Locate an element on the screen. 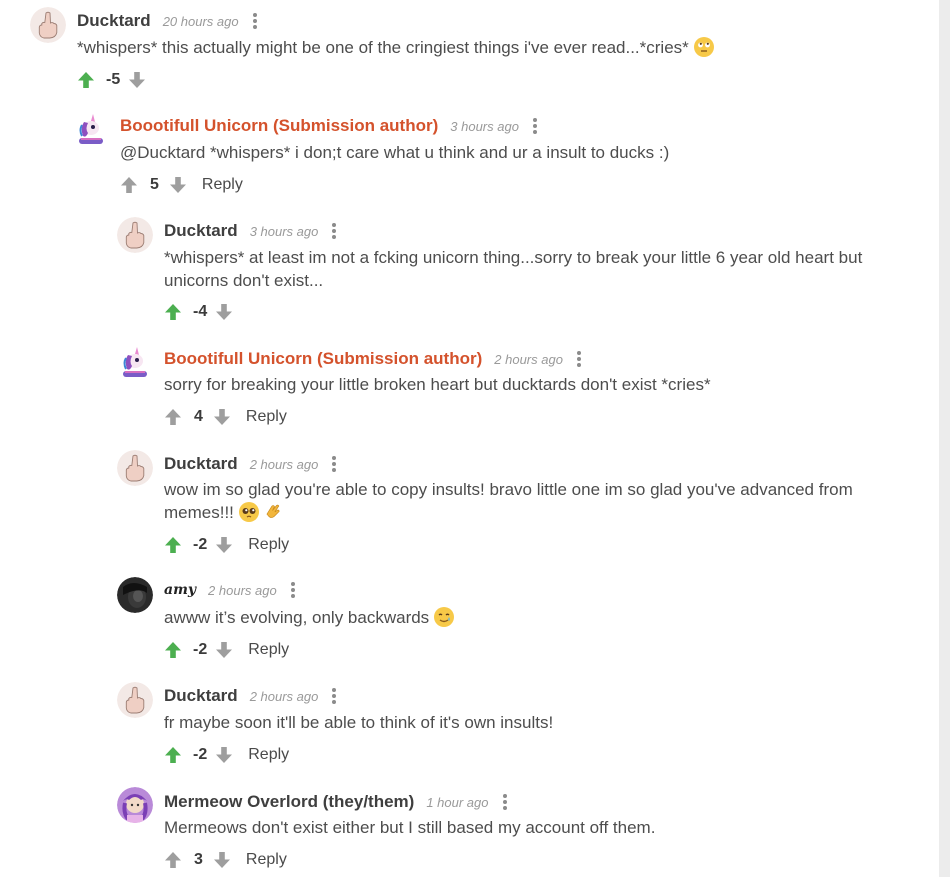 This screenshot has width=950, height=877. comment-text: memes!!! is located at coordinates (199, 512).